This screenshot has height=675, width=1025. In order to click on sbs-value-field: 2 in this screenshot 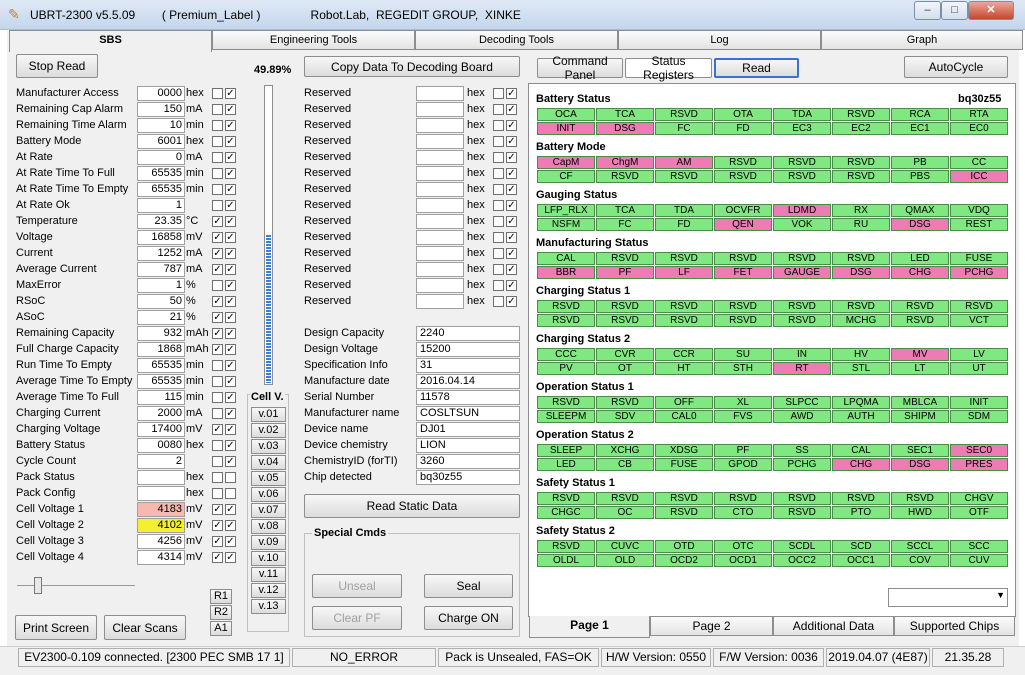, I will do `click(161, 461)`.